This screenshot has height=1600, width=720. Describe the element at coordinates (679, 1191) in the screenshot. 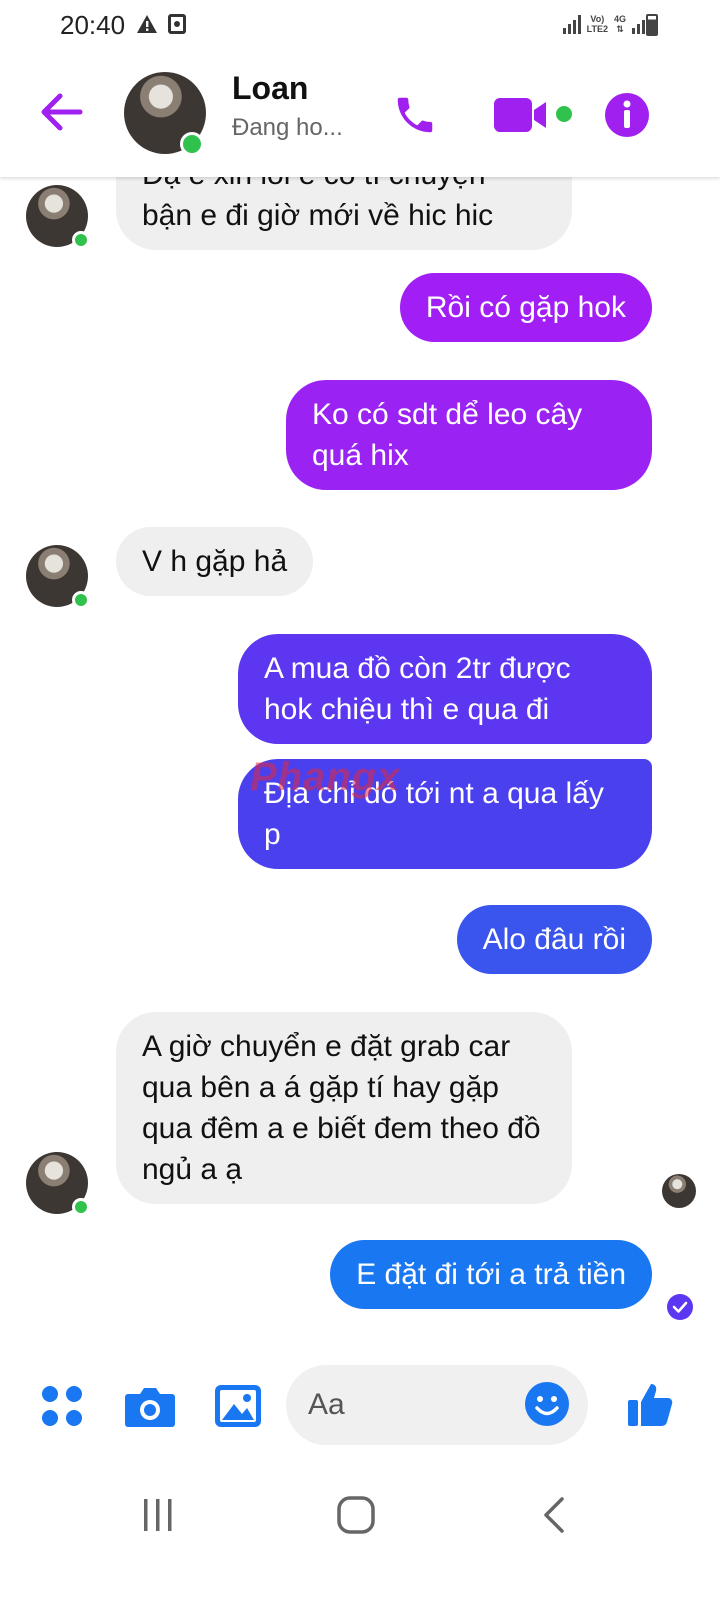

I see `seen-avatar` at that location.